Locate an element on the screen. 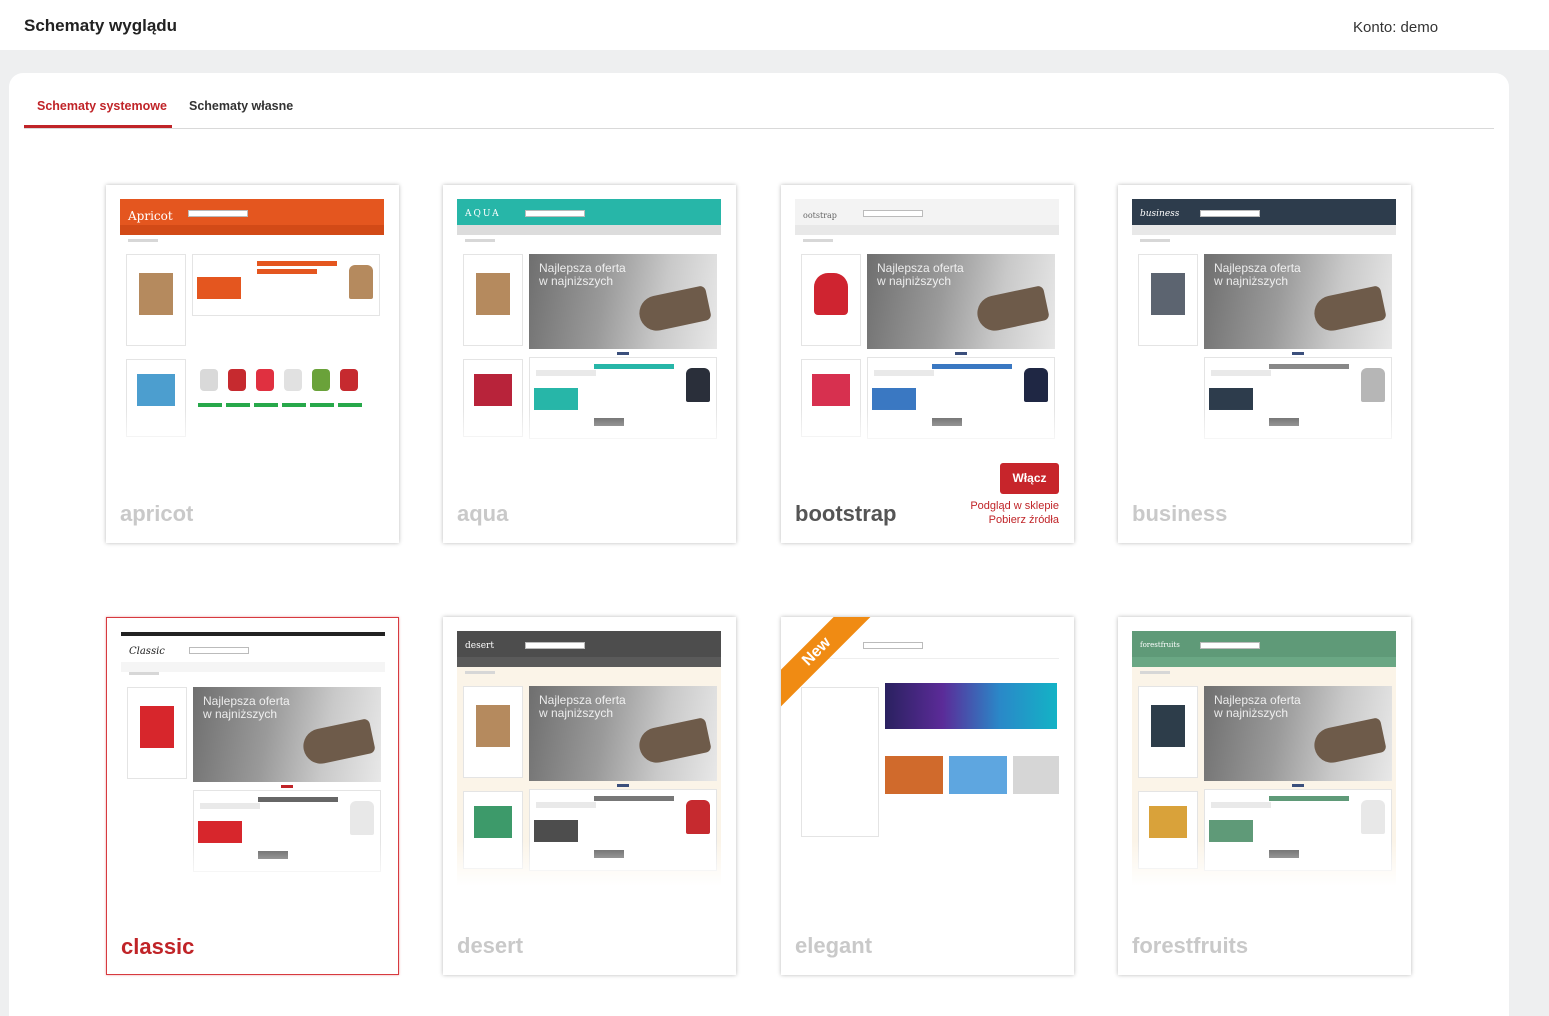 The width and height of the screenshot is (1549, 1016). theme-name: forestfruits is located at coordinates (1190, 945).